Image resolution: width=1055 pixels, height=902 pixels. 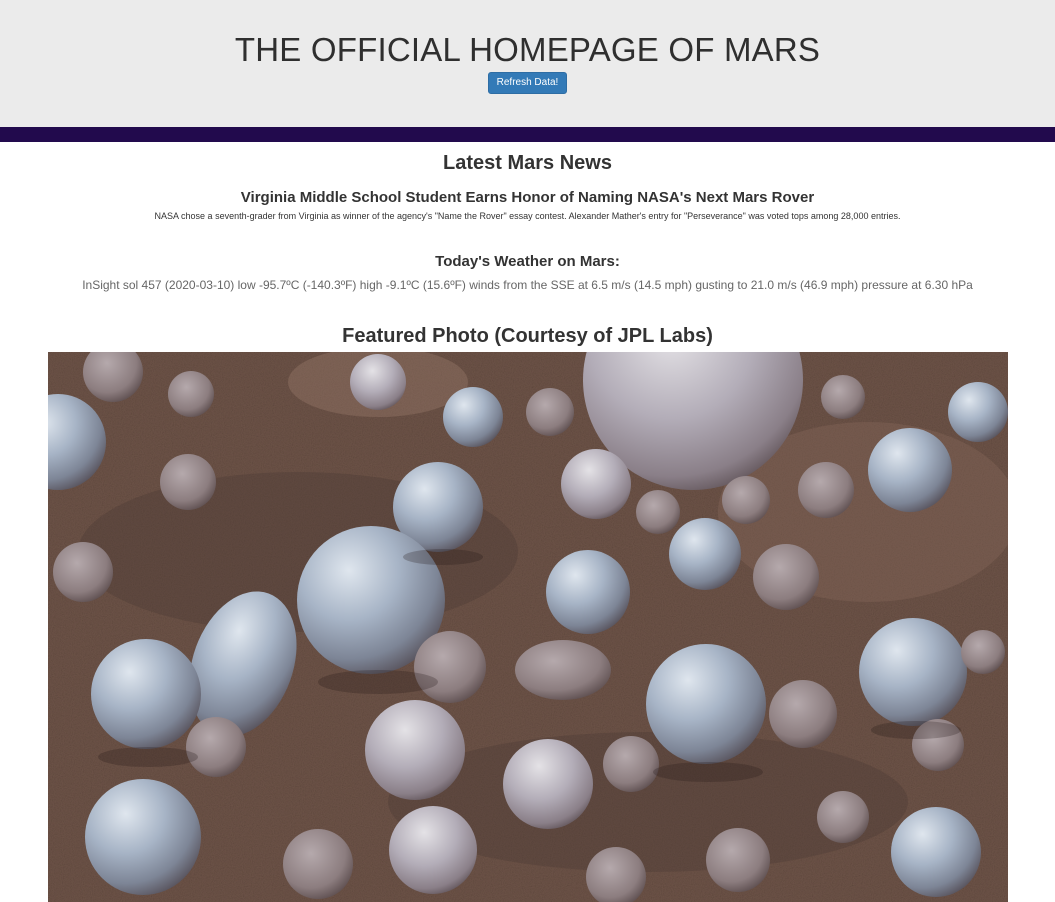 What do you see at coordinates (527, 83) in the screenshot?
I see `refresh-data-button: Refresh Data!` at bounding box center [527, 83].